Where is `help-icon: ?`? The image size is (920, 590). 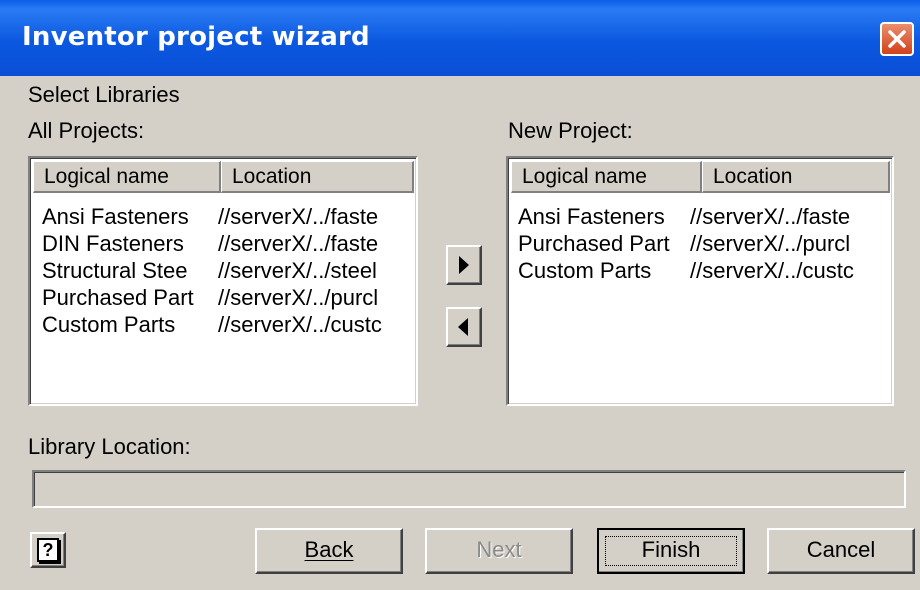
help-icon: ? is located at coordinates (48, 550).